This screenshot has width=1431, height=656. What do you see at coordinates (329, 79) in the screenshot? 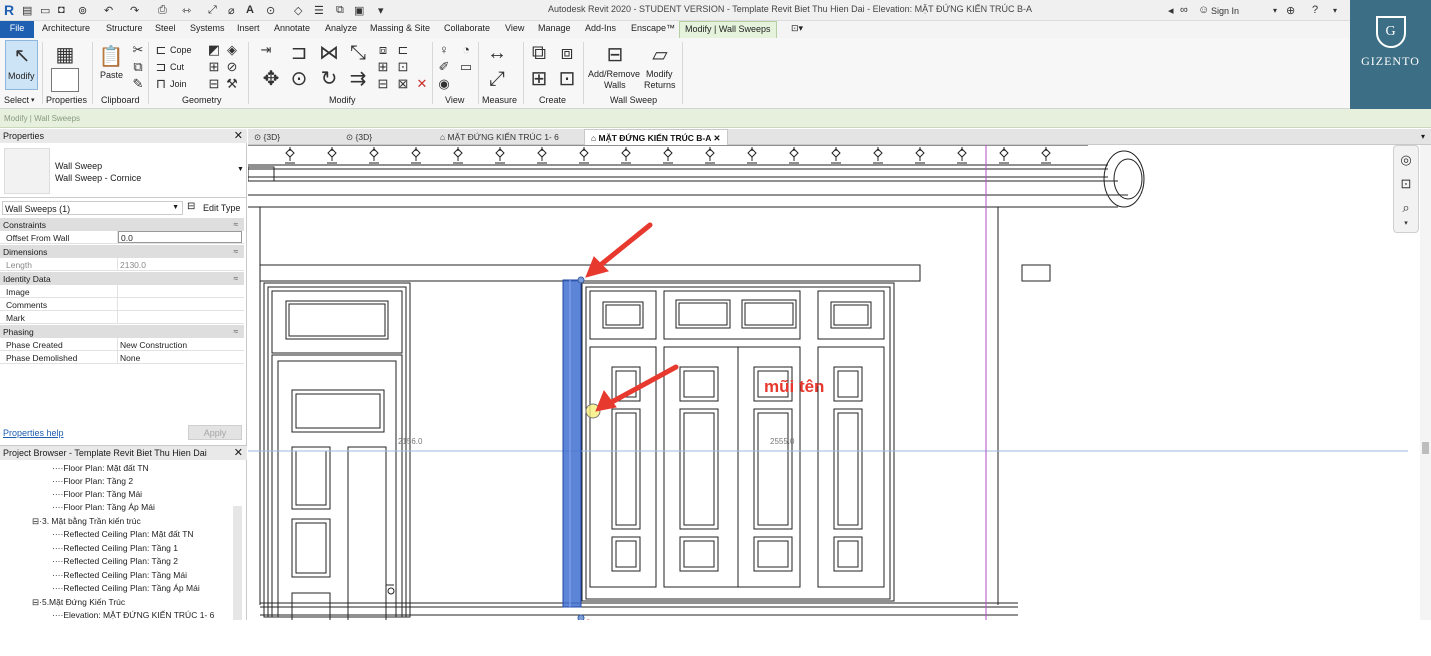
I see `rotate-icon: ↻` at bounding box center [329, 79].